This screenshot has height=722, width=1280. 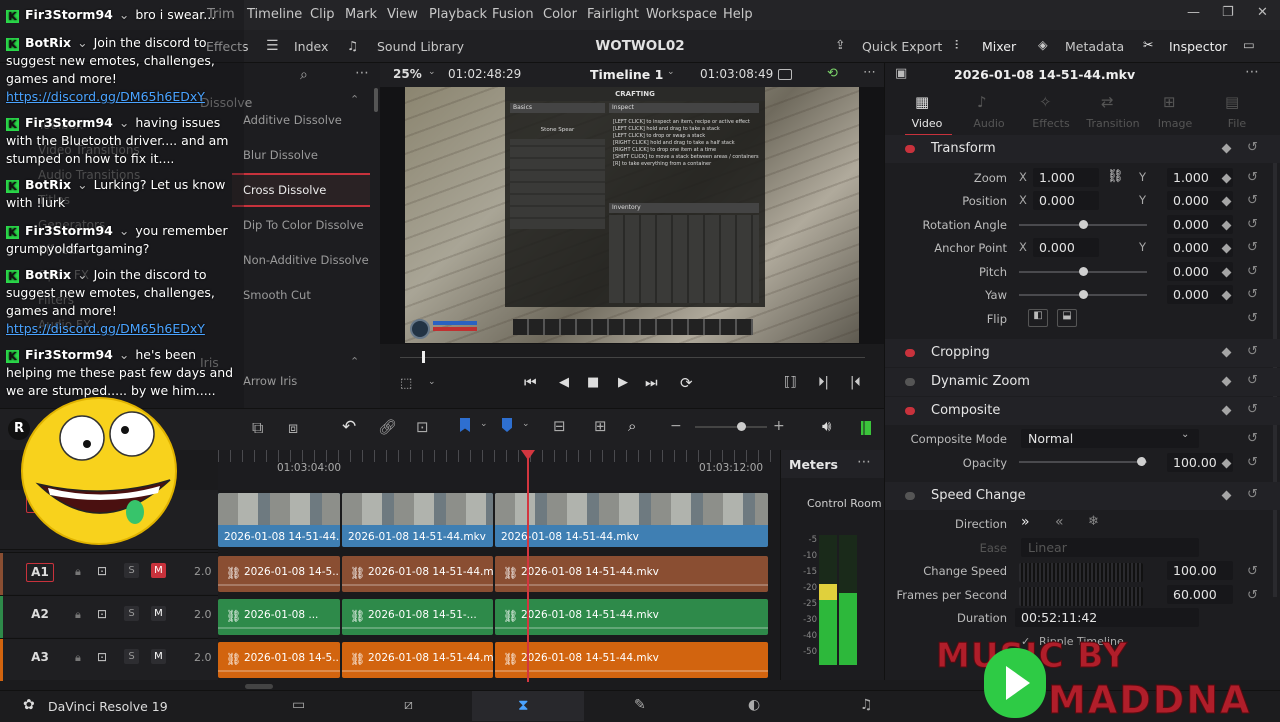 What do you see at coordinates (559, 426) in the screenshot?
I see `zoom-full-icon: ⊟` at bounding box center [559, 426].